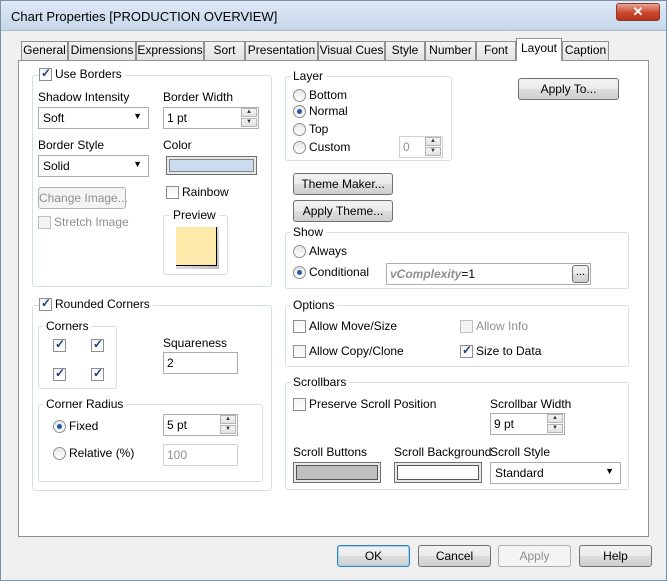 The image size is (667, 581). What do you see at coordinates (509, 351) in the screenshot?
I see `size-to-data-label: Size to Data` at bounding box center [509, 351].